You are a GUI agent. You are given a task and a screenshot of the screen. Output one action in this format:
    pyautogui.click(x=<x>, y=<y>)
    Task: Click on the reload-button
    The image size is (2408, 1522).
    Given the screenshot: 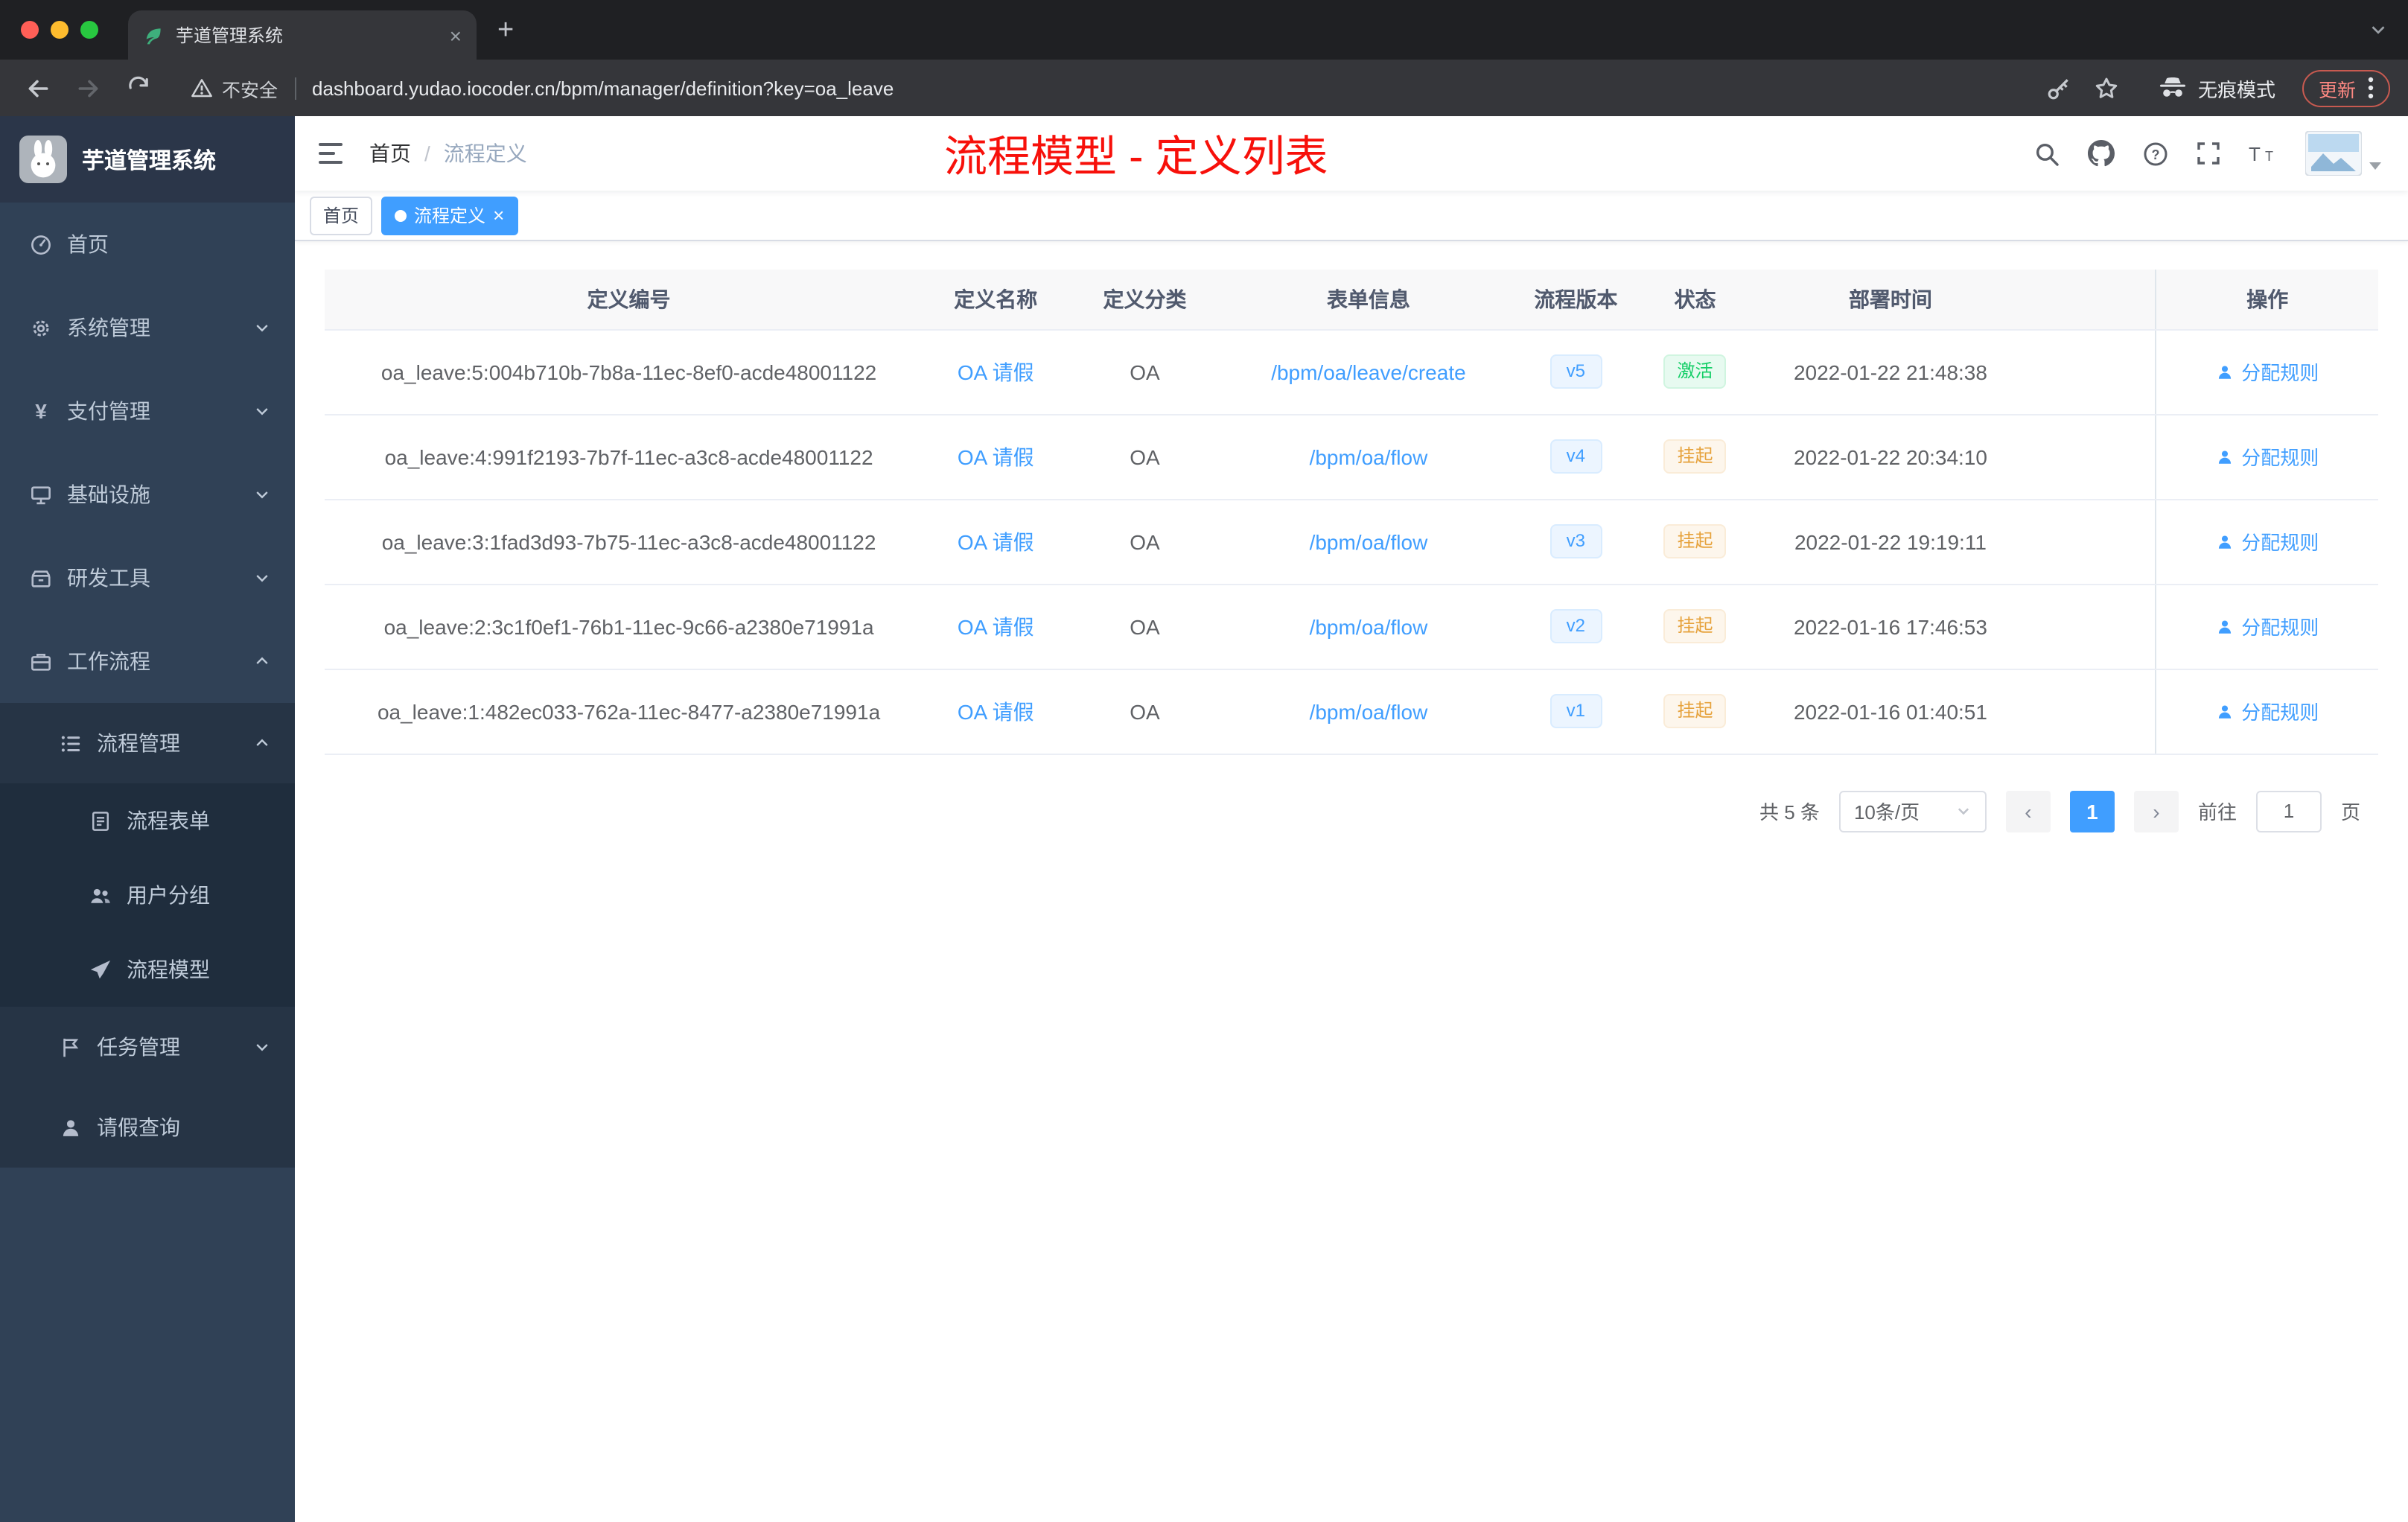 What is the action you would take?
    pyautogui.click(x=138, y=88)
    